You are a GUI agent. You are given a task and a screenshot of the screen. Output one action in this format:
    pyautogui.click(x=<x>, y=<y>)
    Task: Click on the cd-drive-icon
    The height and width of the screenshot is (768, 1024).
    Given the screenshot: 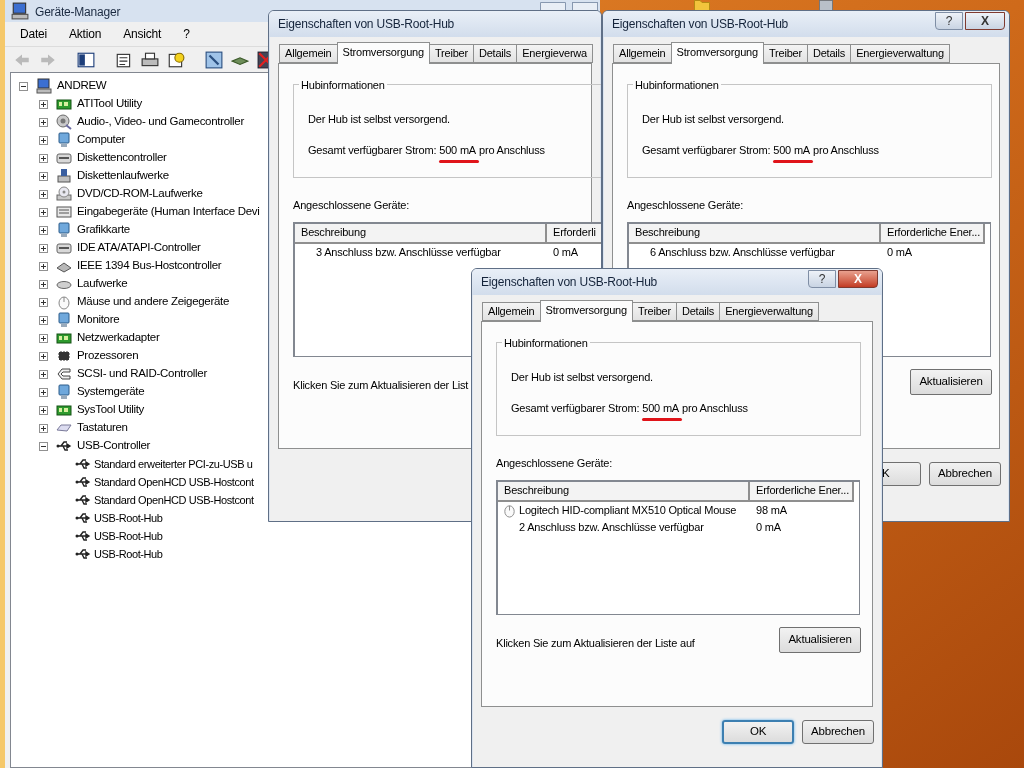 What is the action you would take?
    pyautogui.click(x=64, y=194)
    